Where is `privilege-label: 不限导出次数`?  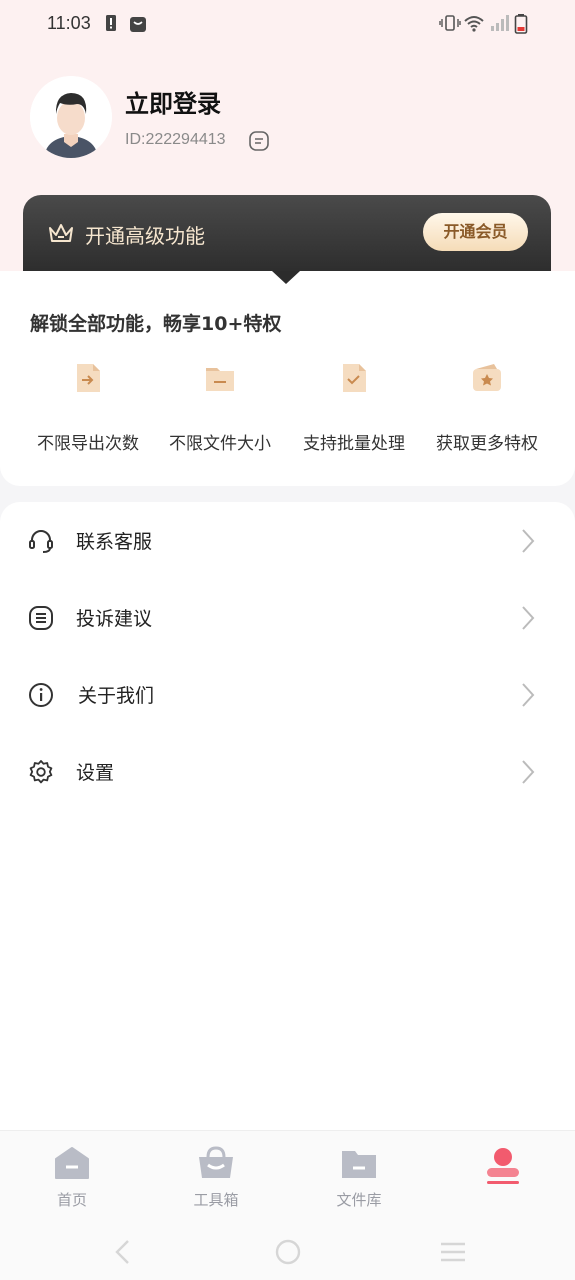
privilege-label: 不限导出次数 is located at coordinates (88, 444).